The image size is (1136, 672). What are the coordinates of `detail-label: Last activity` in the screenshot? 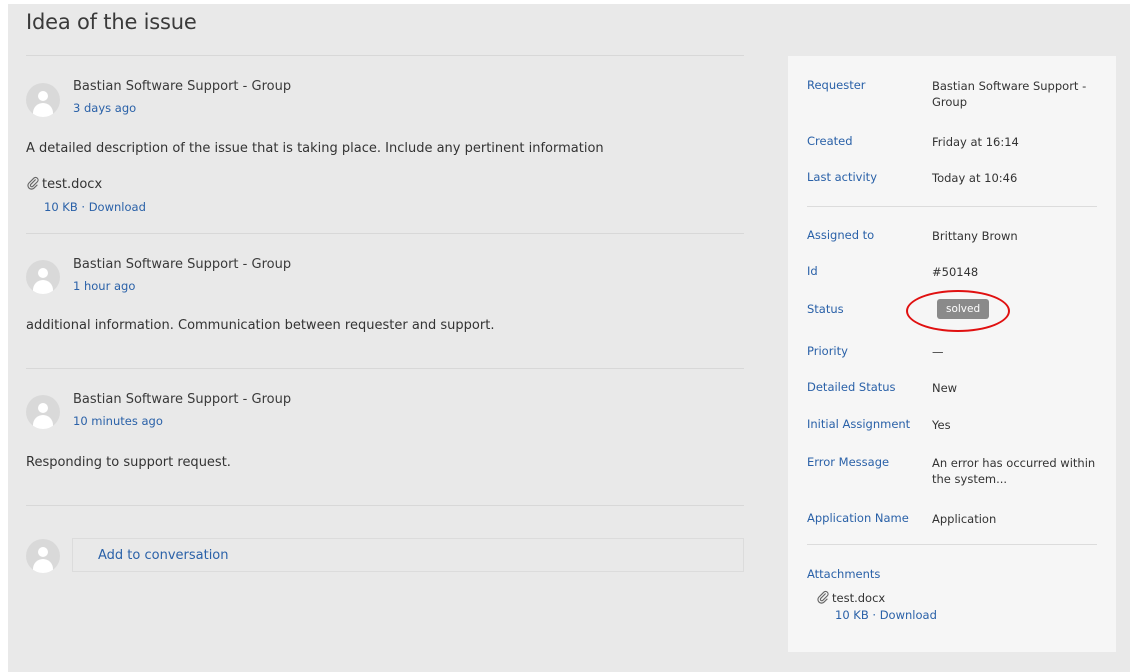 It's located at (842, 177).